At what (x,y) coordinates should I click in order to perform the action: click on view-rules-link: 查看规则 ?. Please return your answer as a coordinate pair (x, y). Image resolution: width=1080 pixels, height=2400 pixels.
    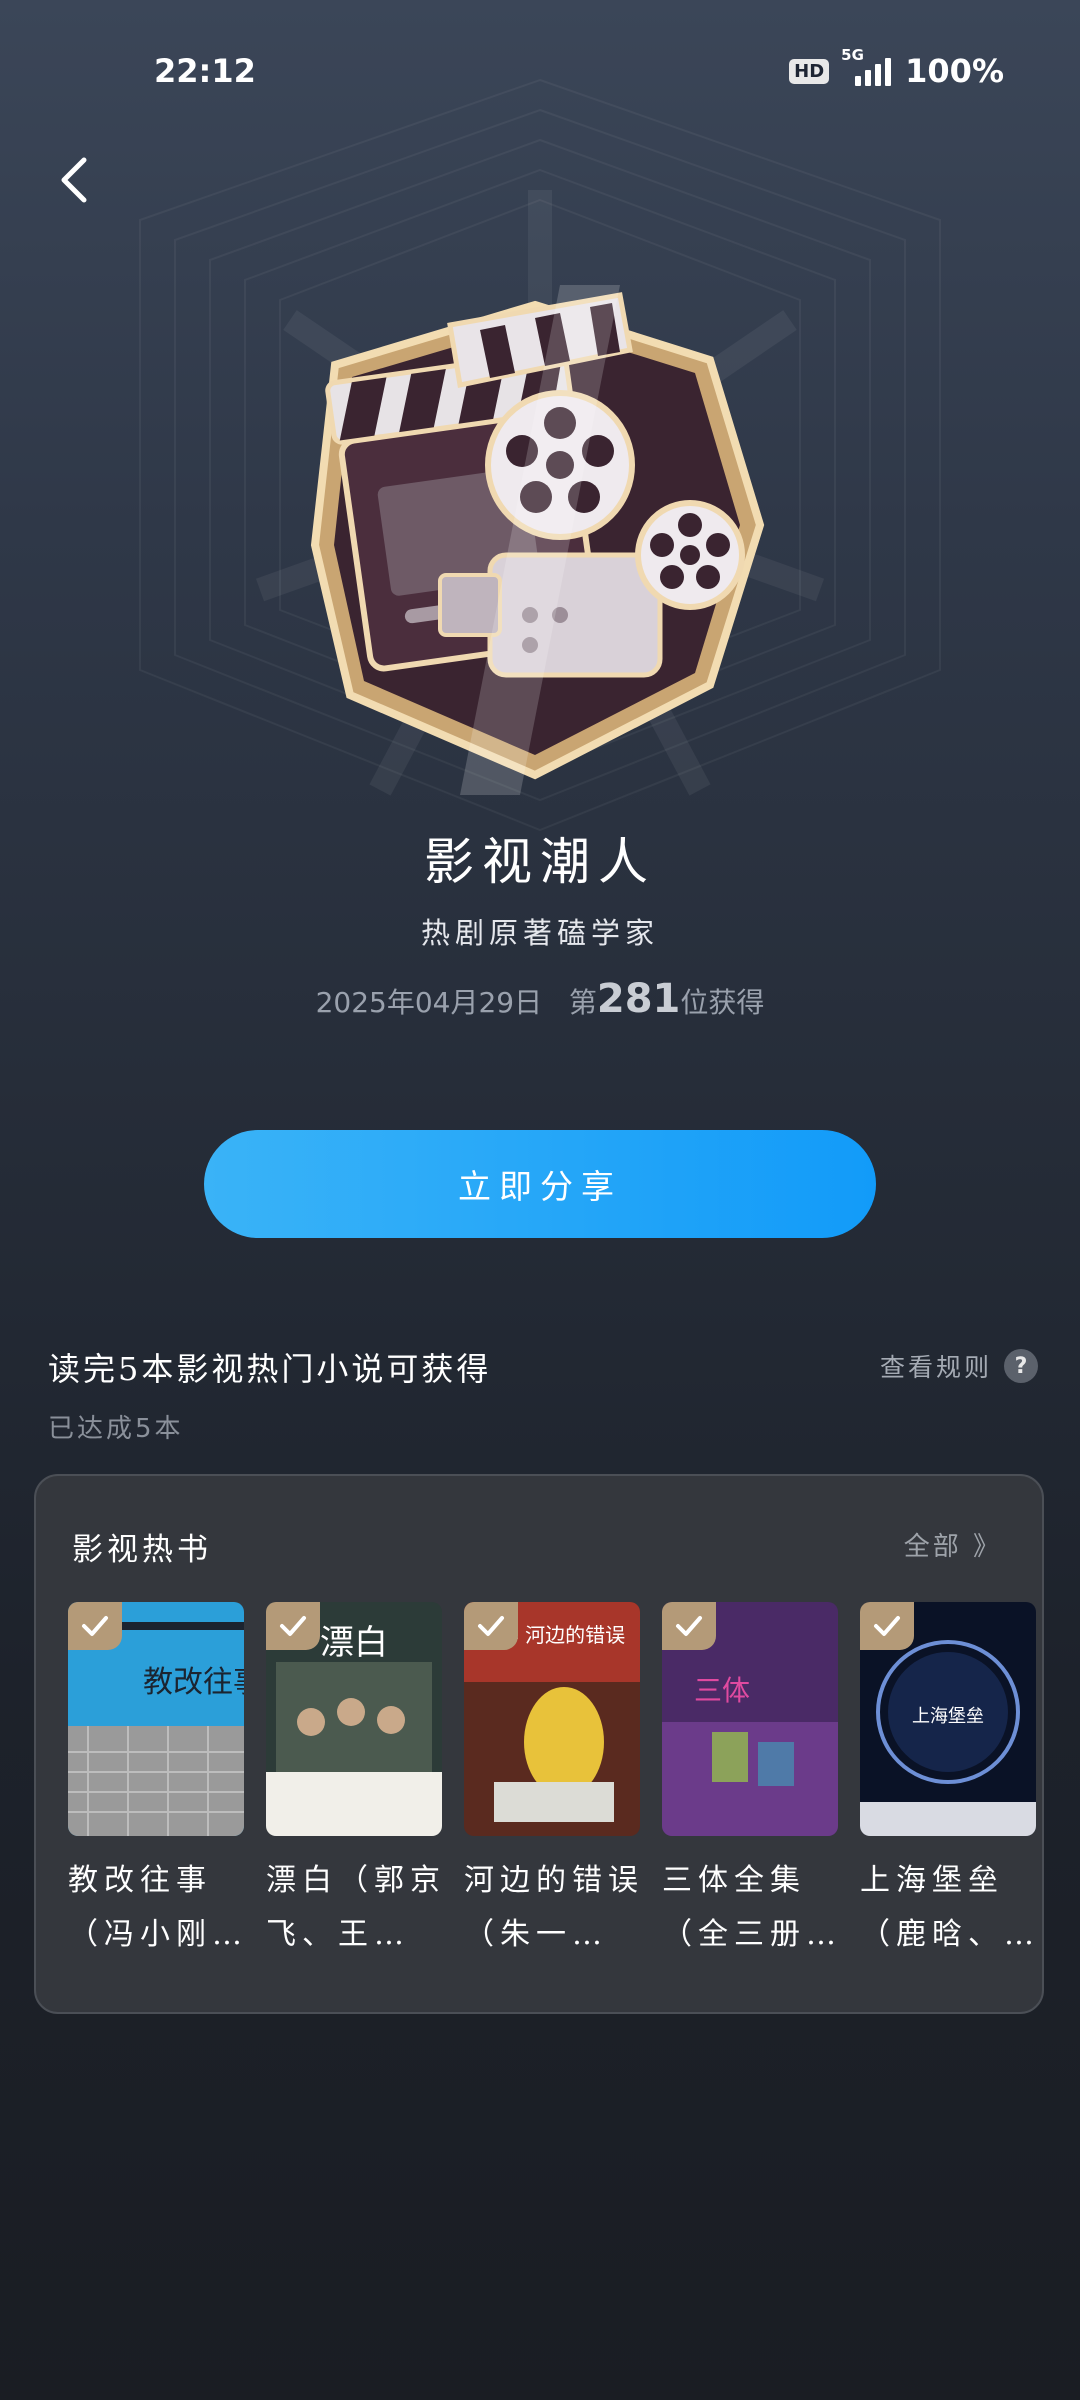
    Looking at the image, I should click on (959, 1366).